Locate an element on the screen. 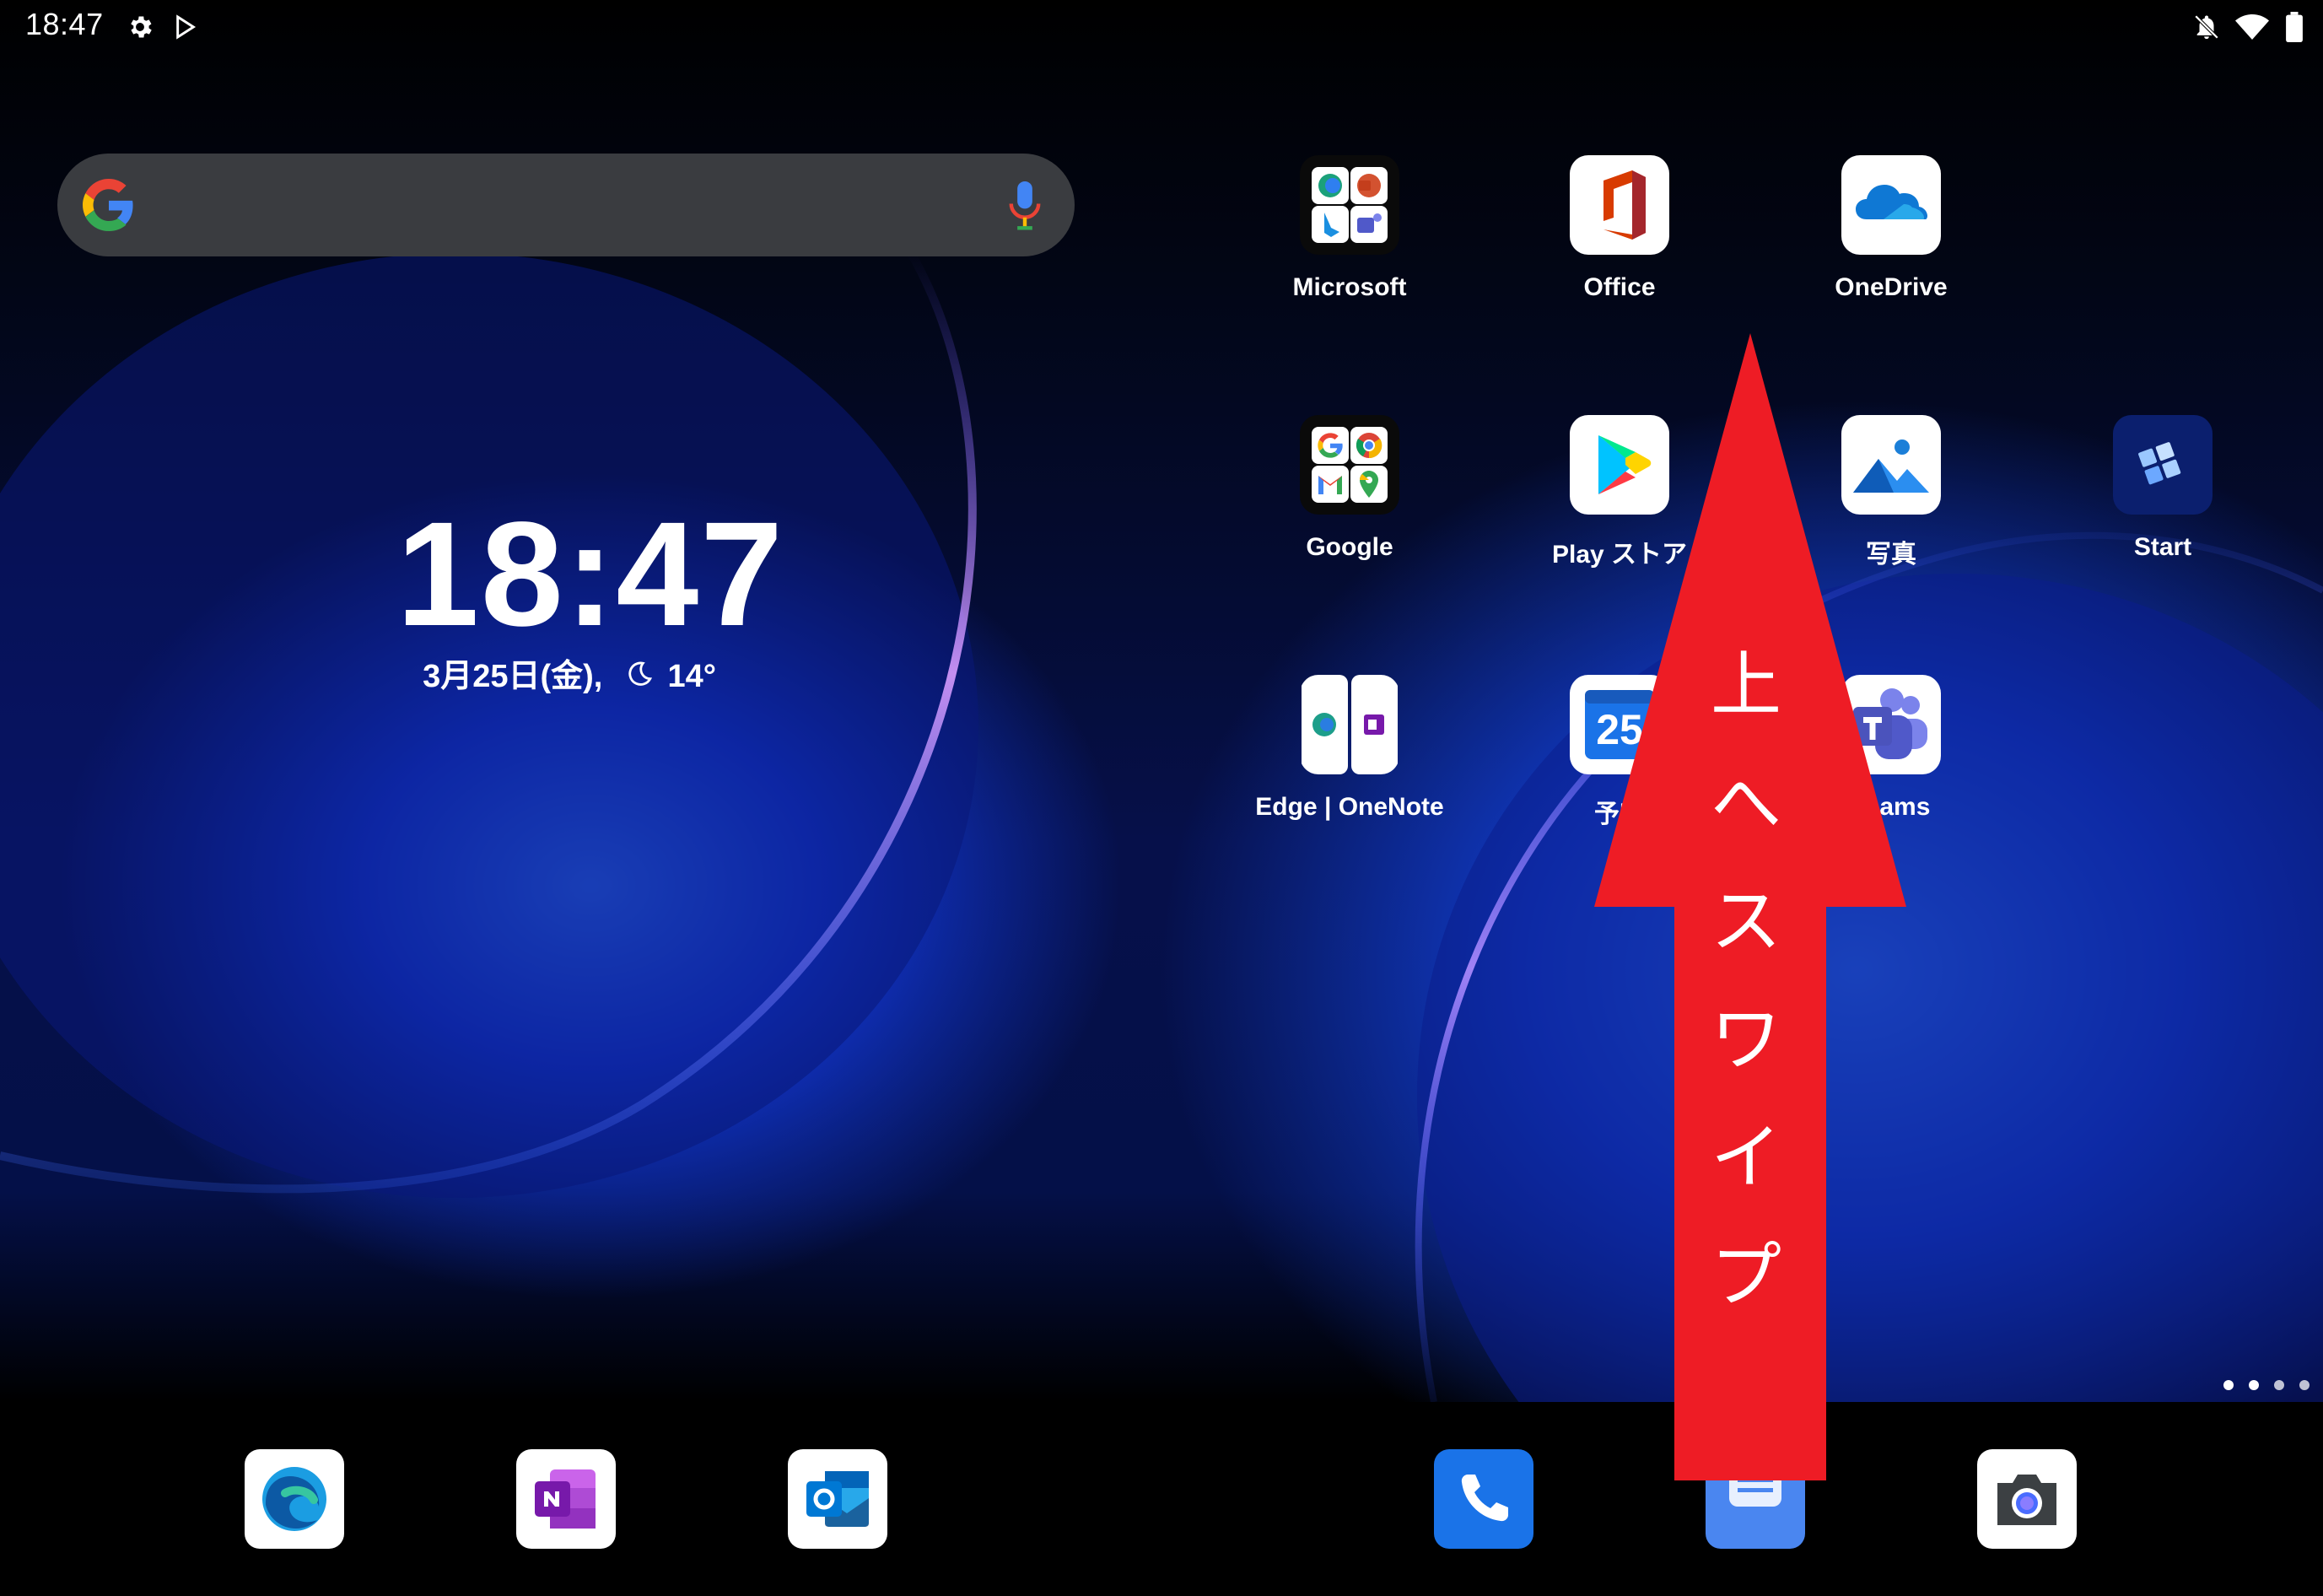  app-label: OneDrive is located at coordinates (1891, 287).